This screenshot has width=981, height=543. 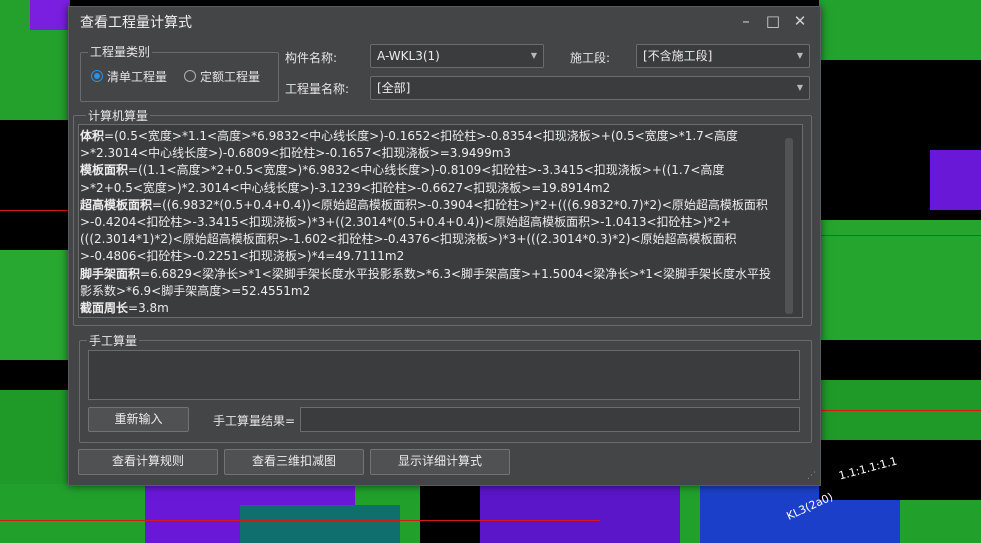 I want to click on quantity-name-label: 工程量名称:, so click(x=317, y=89).